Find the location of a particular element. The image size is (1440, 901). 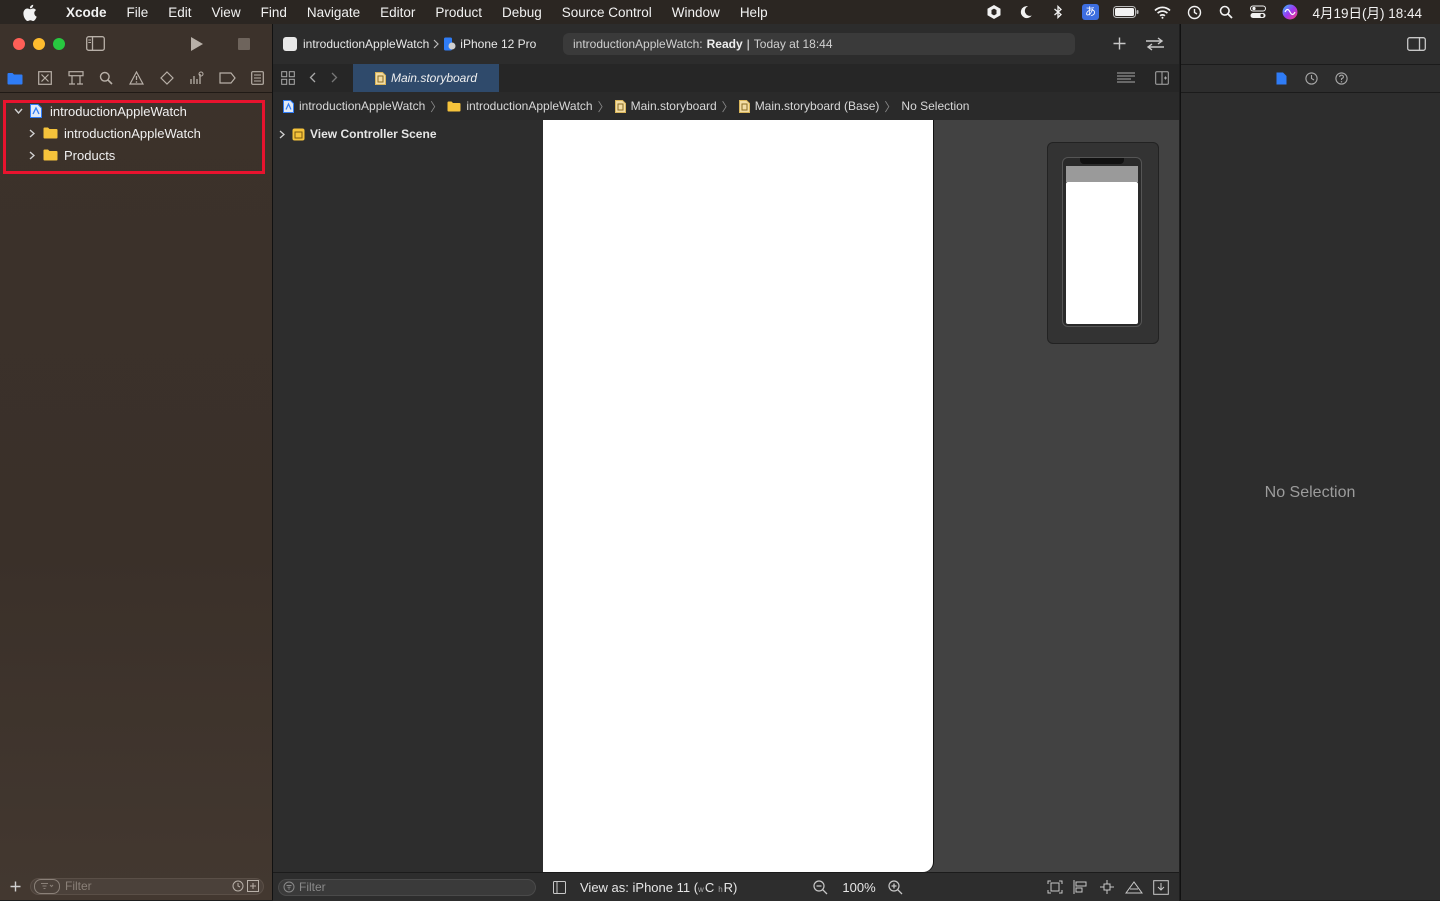

menu-find: Find is located at coordinates (274, 12).